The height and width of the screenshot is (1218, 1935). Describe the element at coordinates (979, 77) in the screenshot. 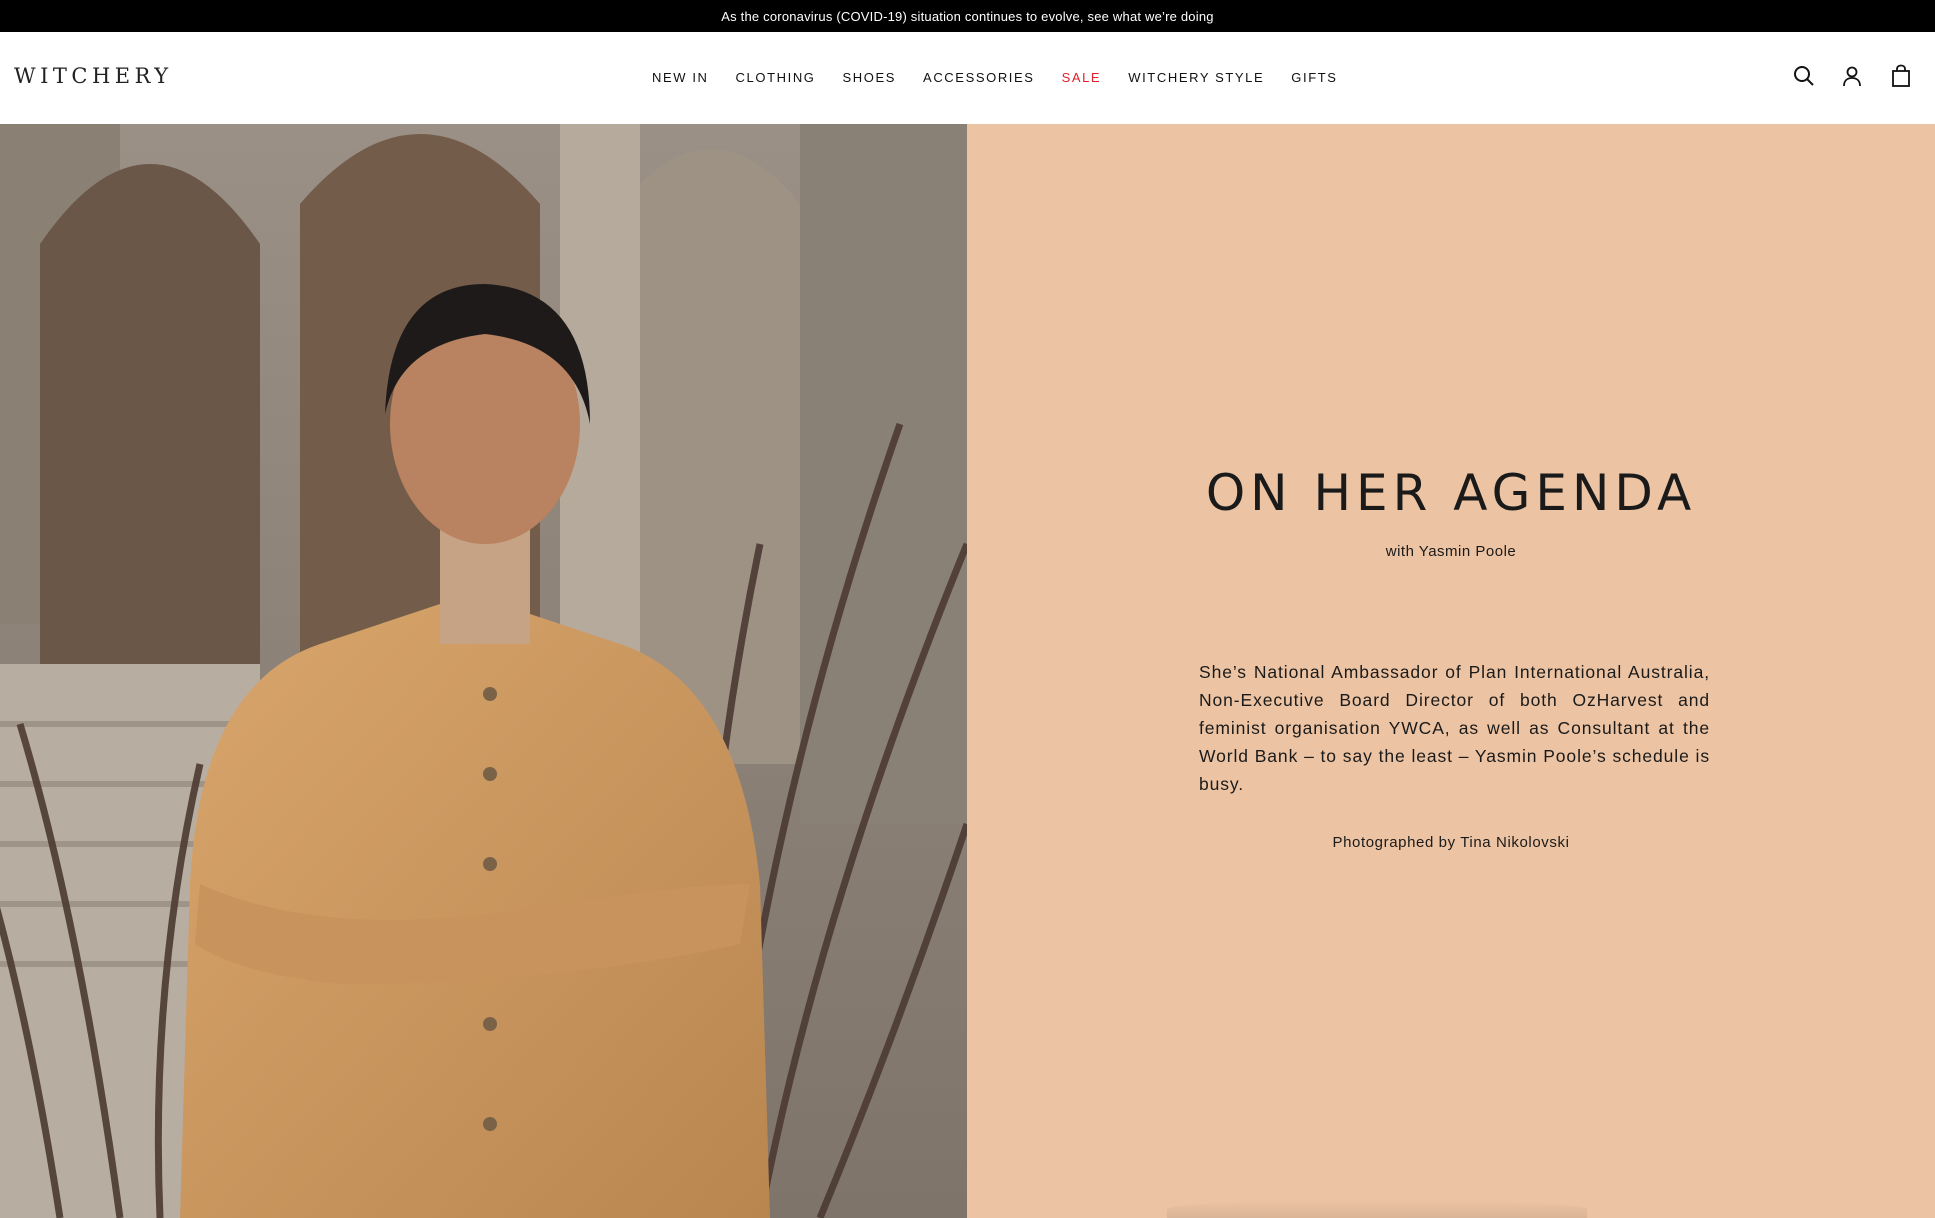

I see `nav-item-accessories: ACCESSORIES` at that location.